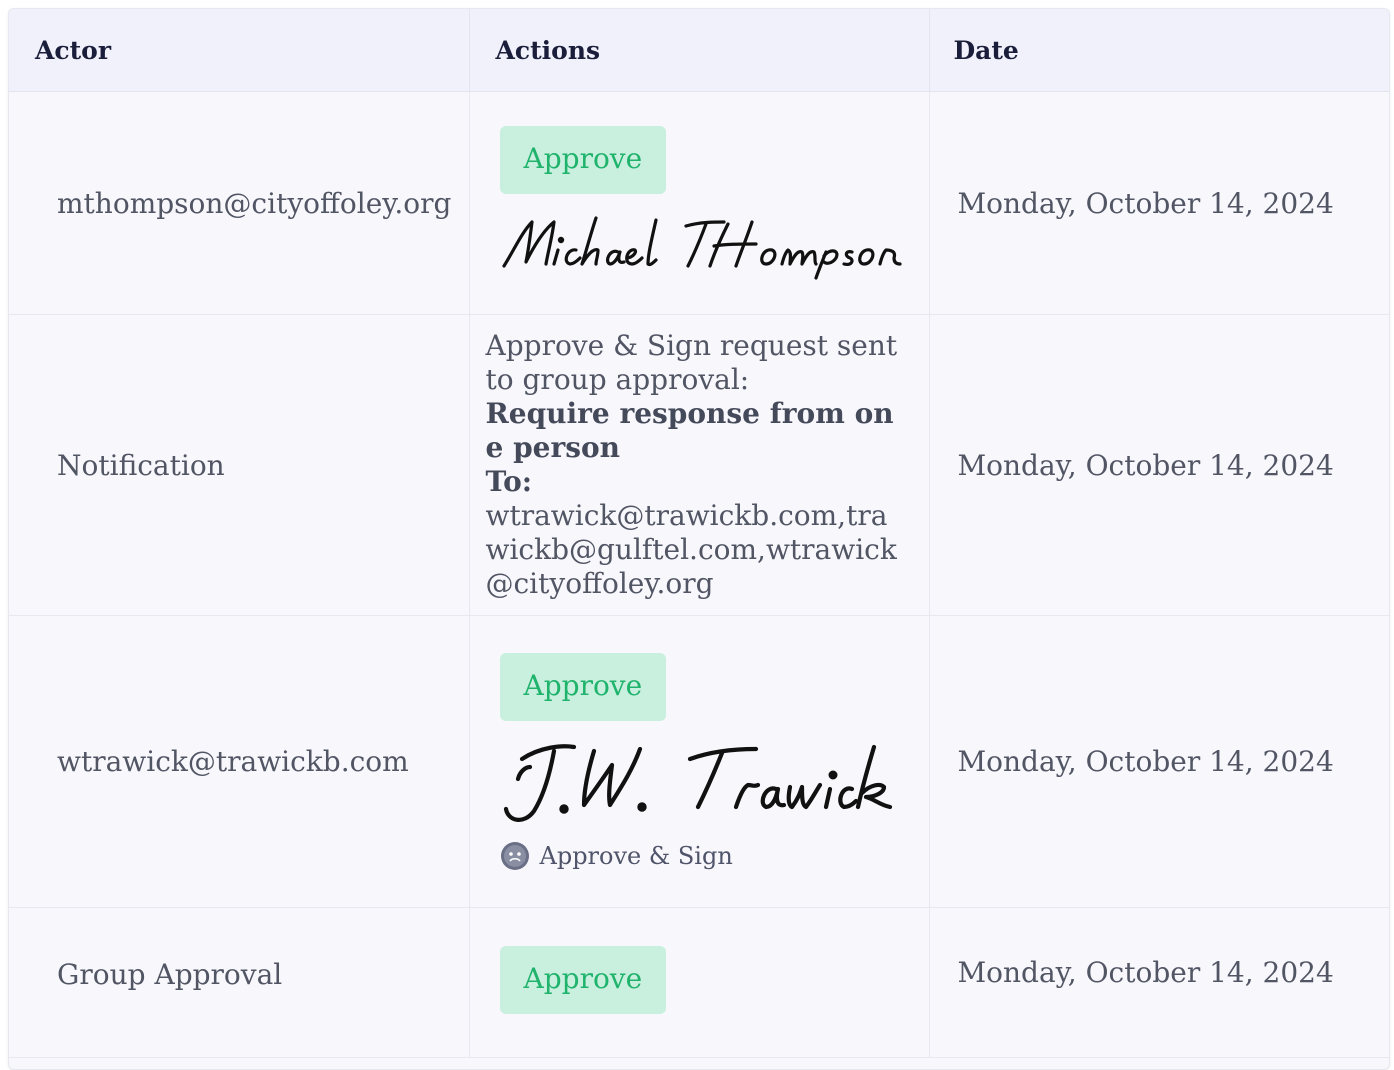  I want to click on actor-cell: mthompson@cityoffoley.org, so click(239, 203).